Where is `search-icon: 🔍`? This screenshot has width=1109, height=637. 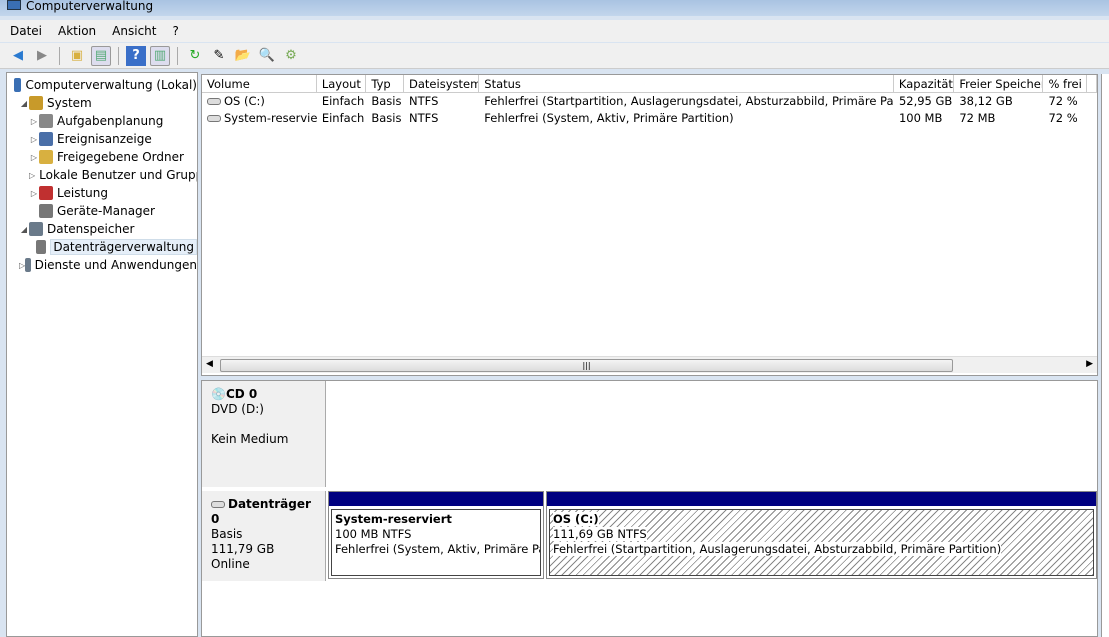
search-icon: 🔍 is located at coordinates (267, 56).